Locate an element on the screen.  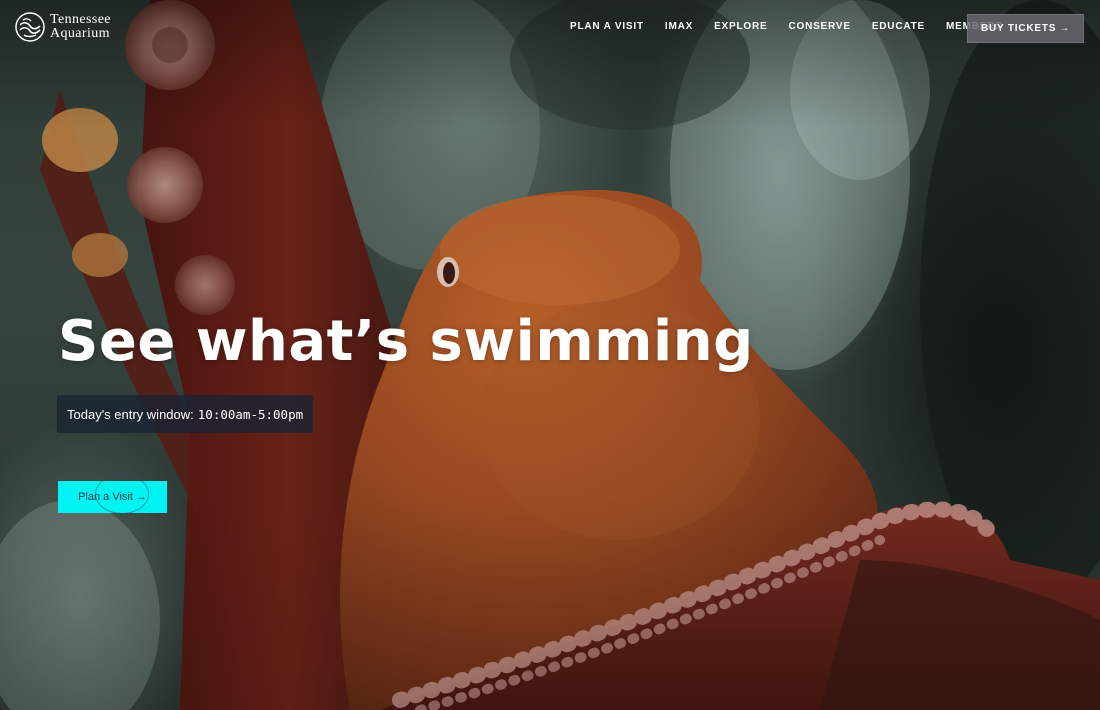
nav-item-imax: IMAX is located at coordinates (679, 26).